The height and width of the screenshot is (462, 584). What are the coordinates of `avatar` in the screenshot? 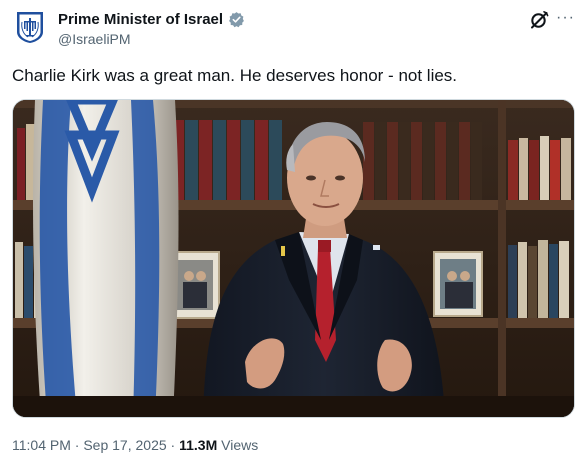 It's located at (30, 27).